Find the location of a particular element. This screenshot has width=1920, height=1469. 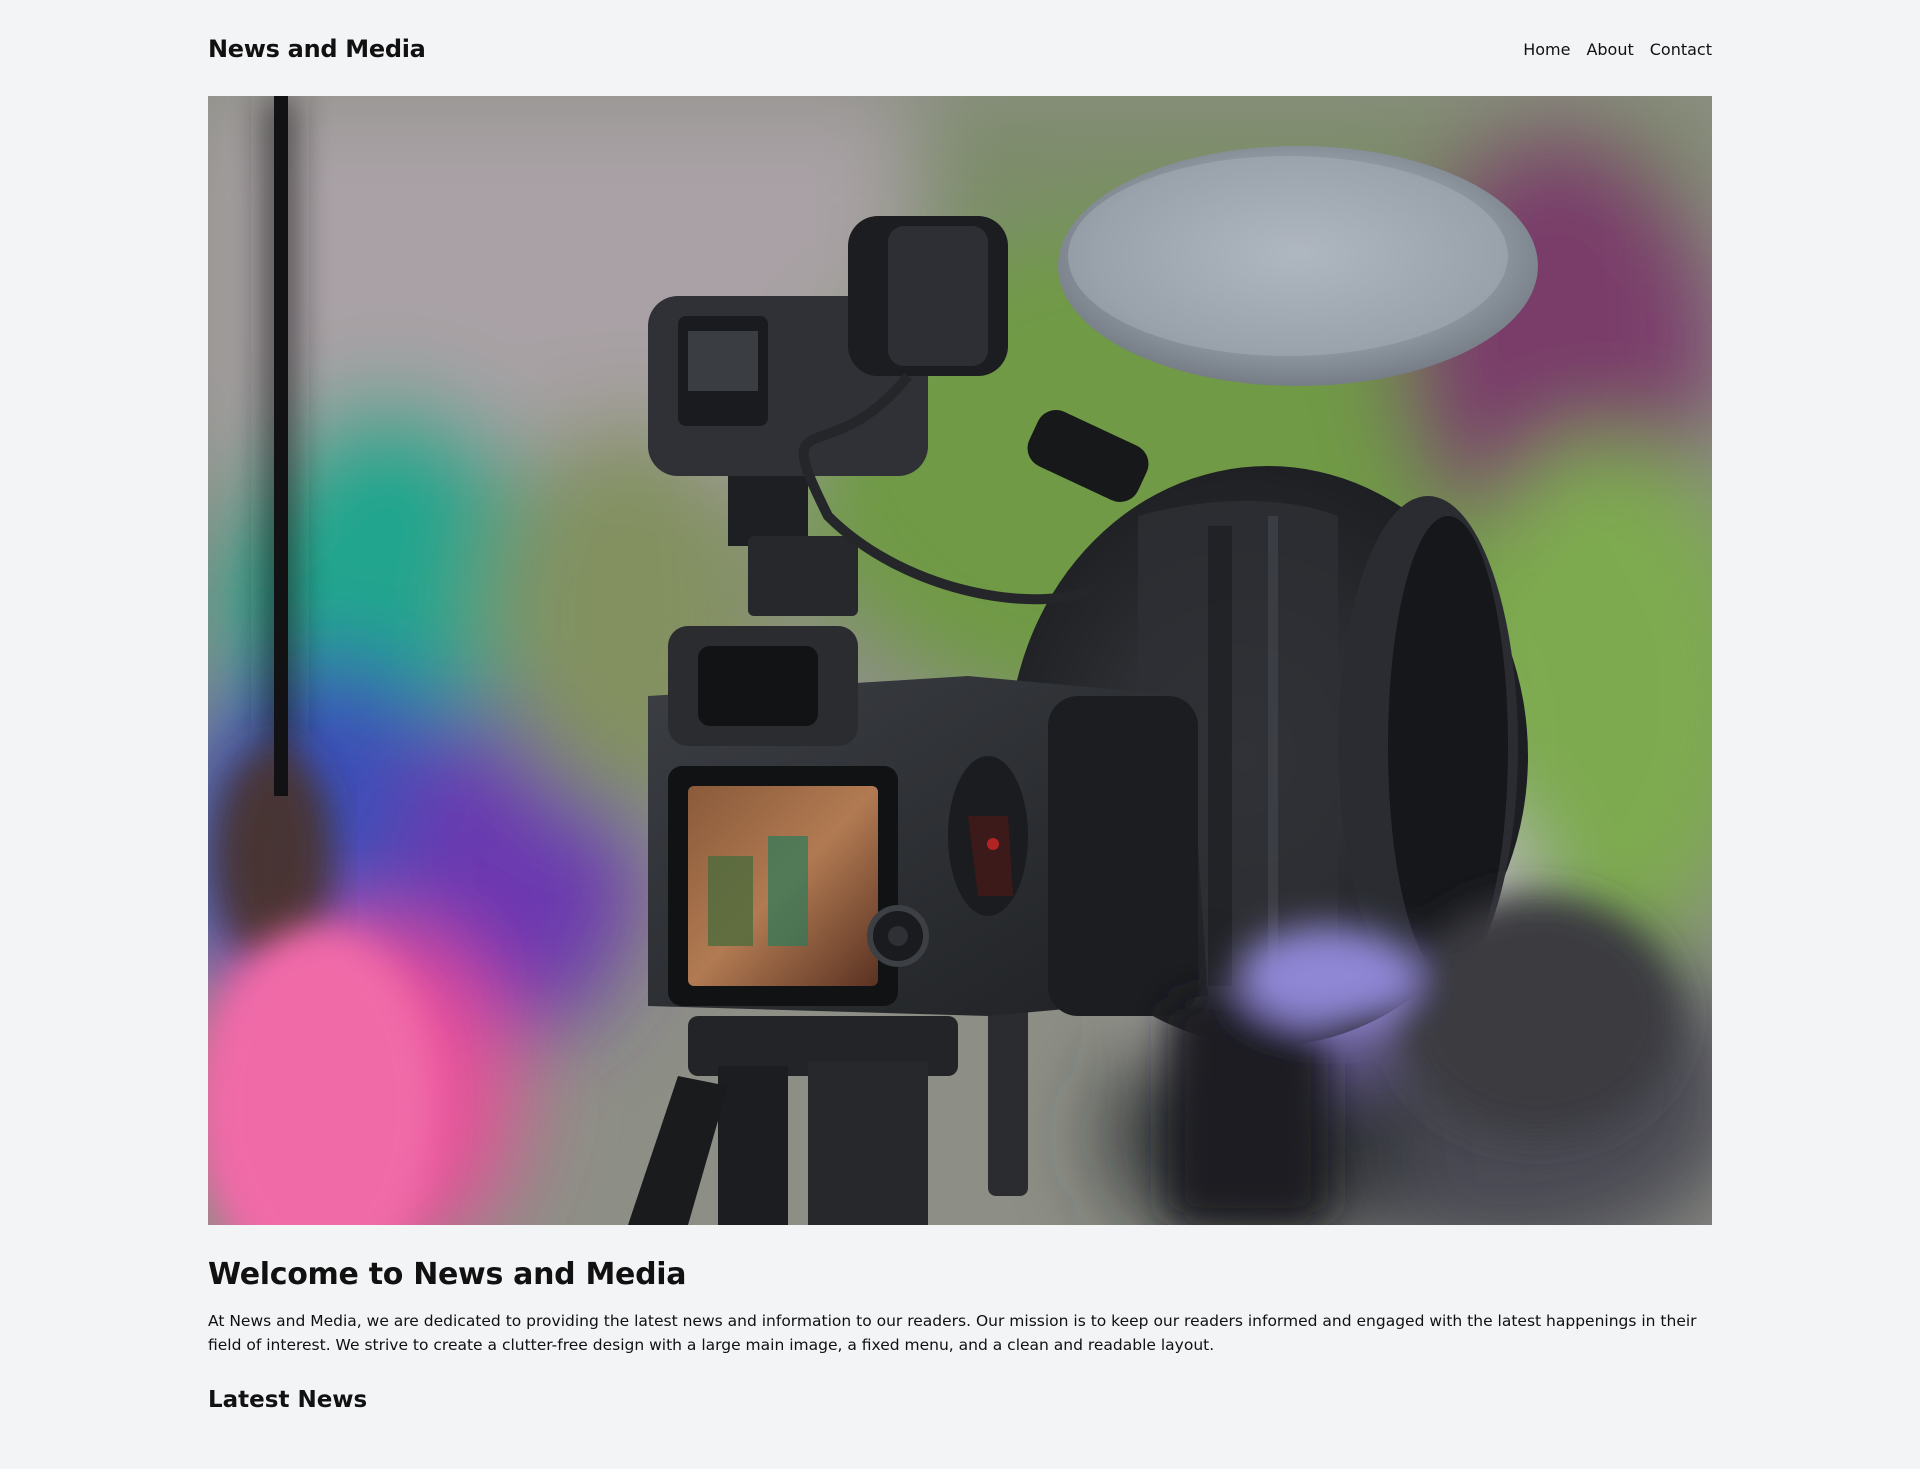

nav-item-home: Home is located at coordinates (1546, 49).